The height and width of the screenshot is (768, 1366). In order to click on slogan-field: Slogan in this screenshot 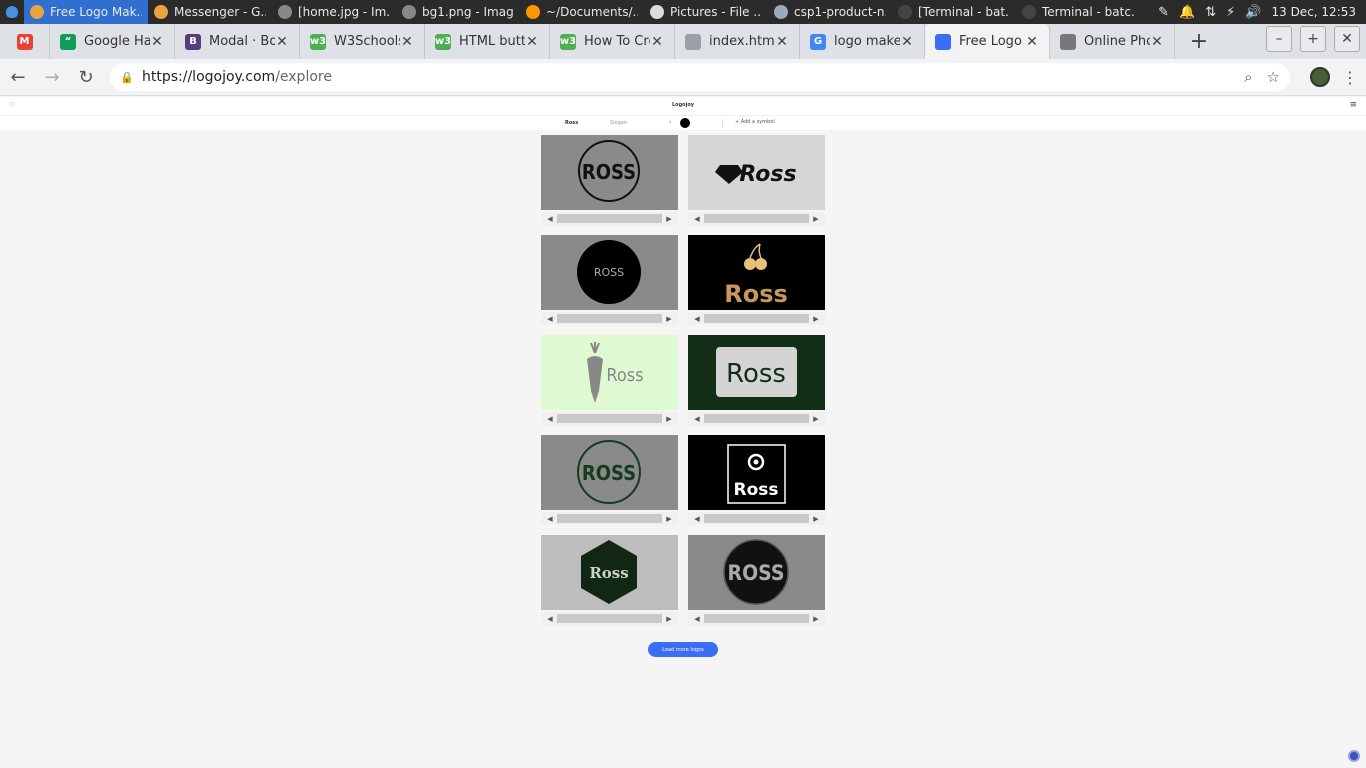, I will do `click(618, 123)`.